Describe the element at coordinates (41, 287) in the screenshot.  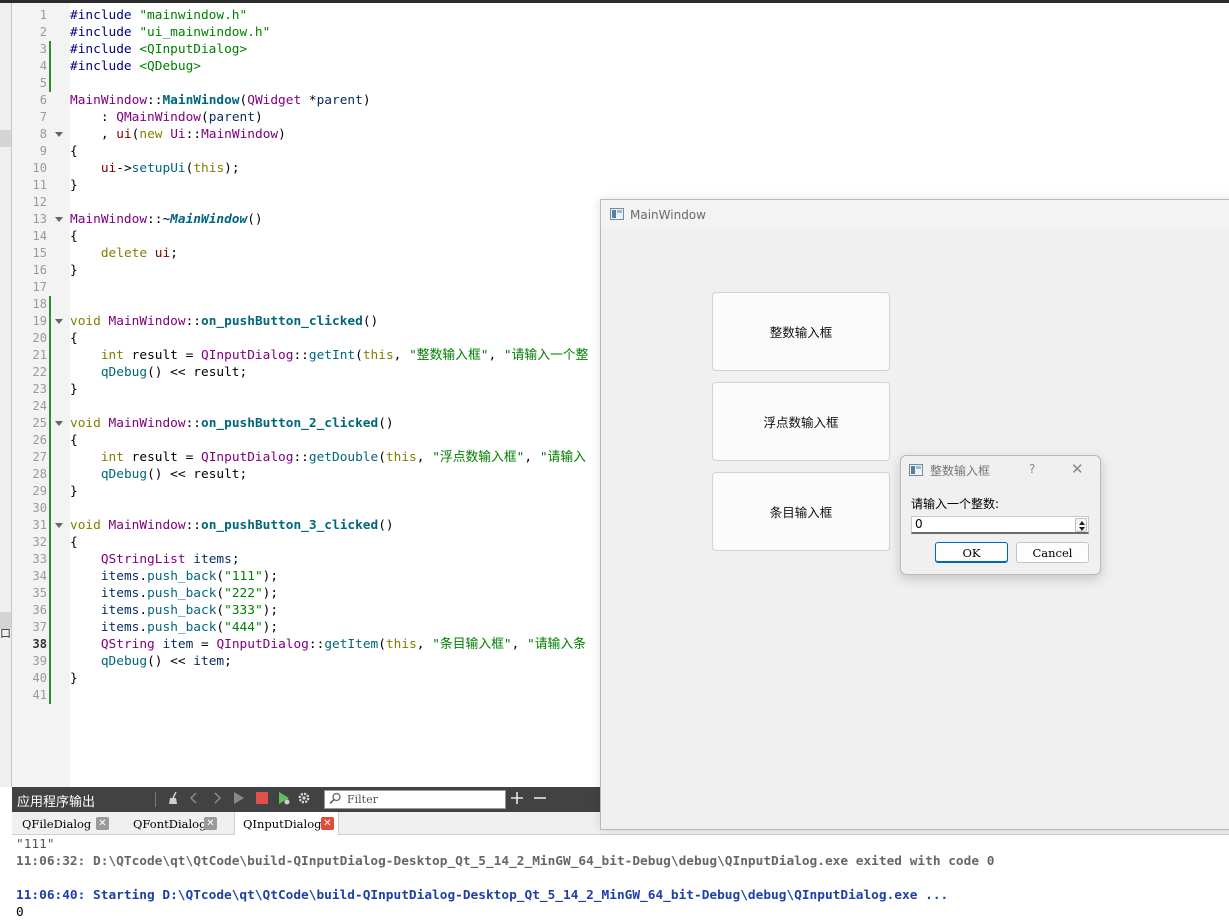
I see `line-number: 17` at that location.